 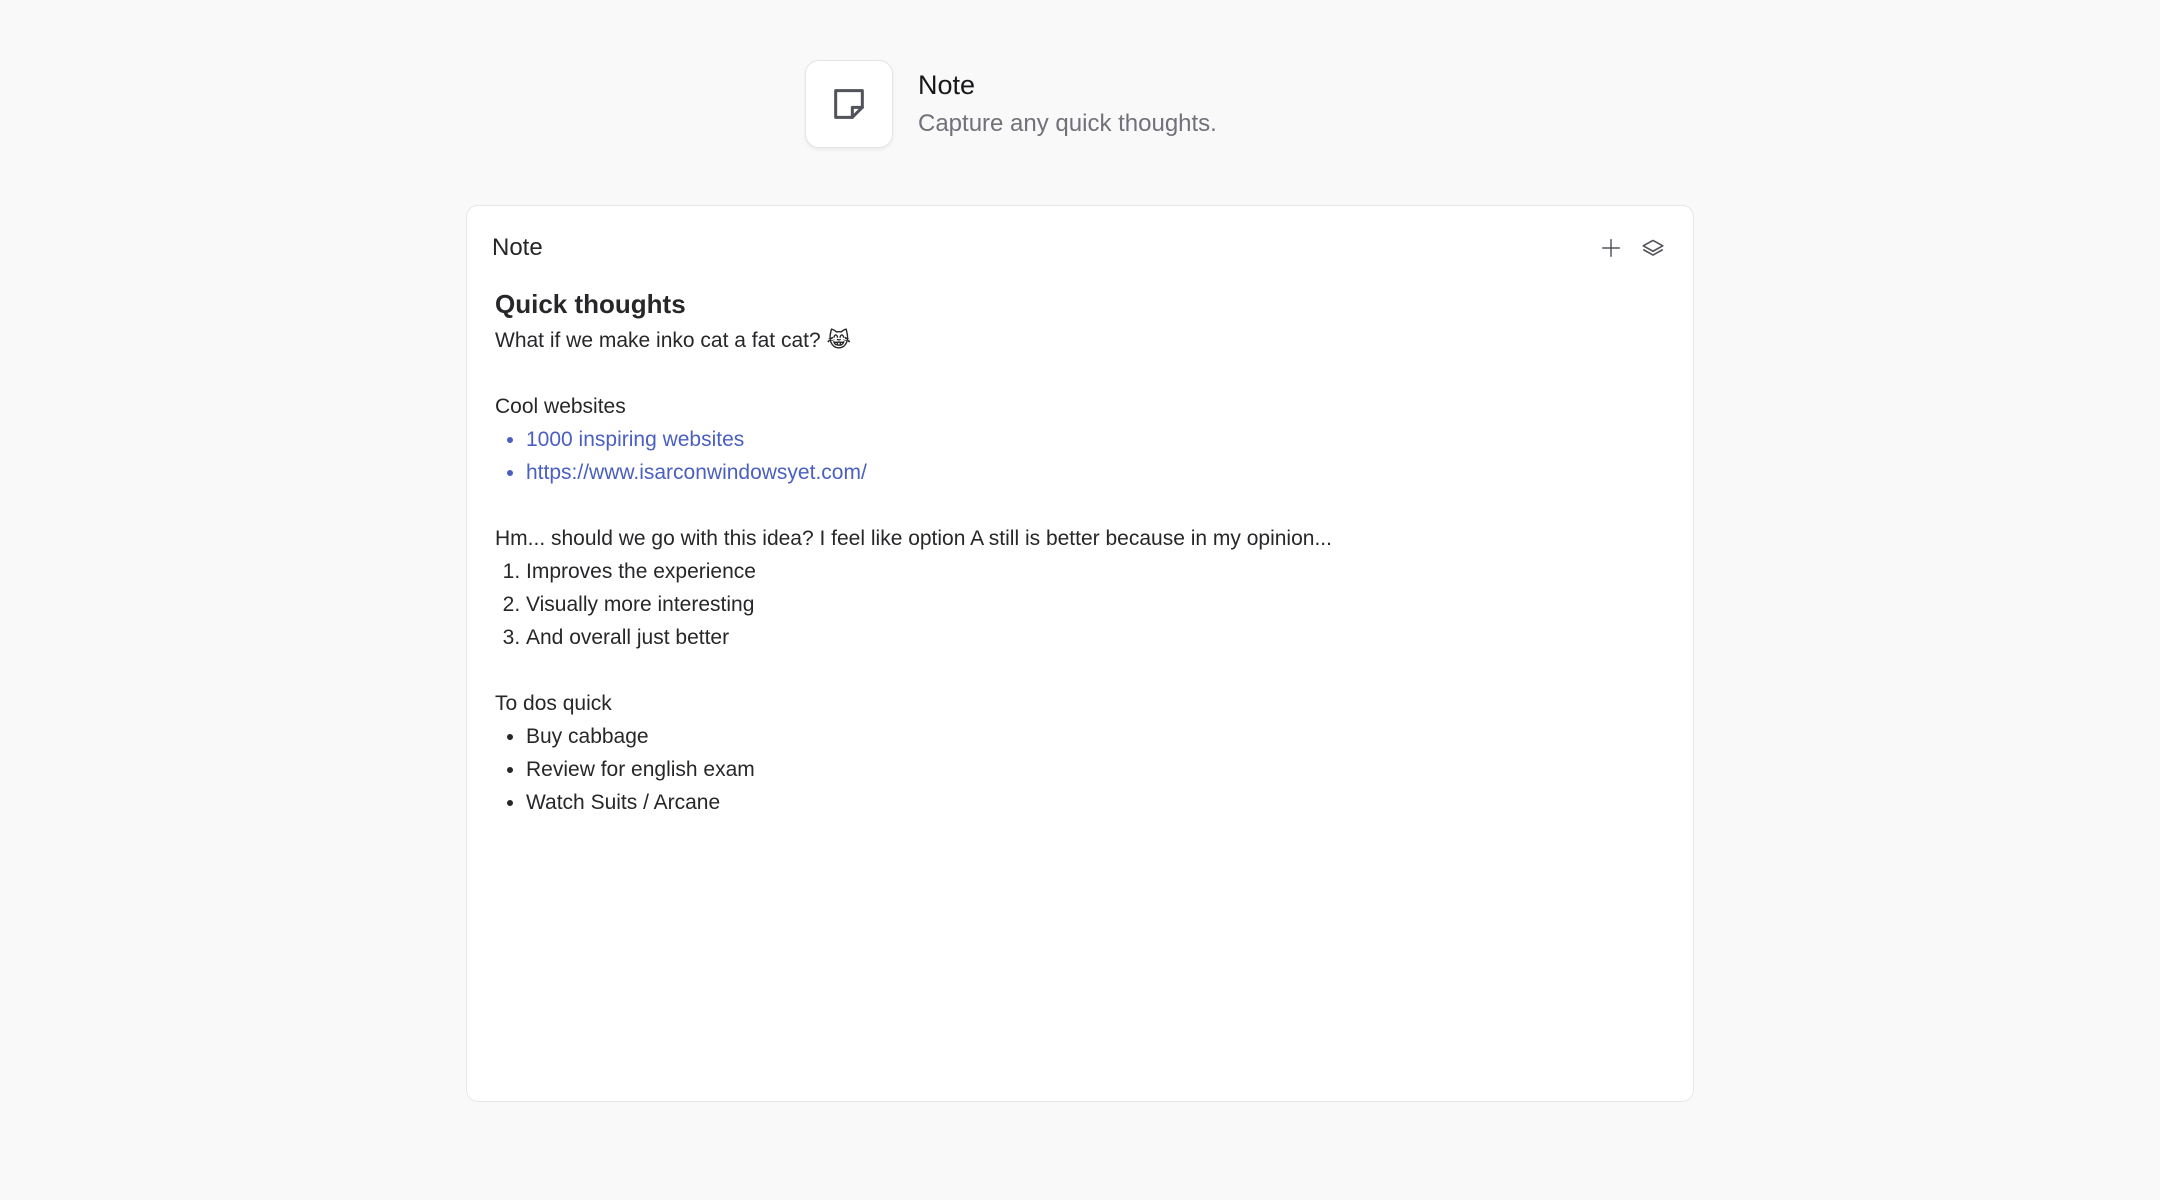 I want to click on note-app-icon-tile, so click(x=849, y=104).